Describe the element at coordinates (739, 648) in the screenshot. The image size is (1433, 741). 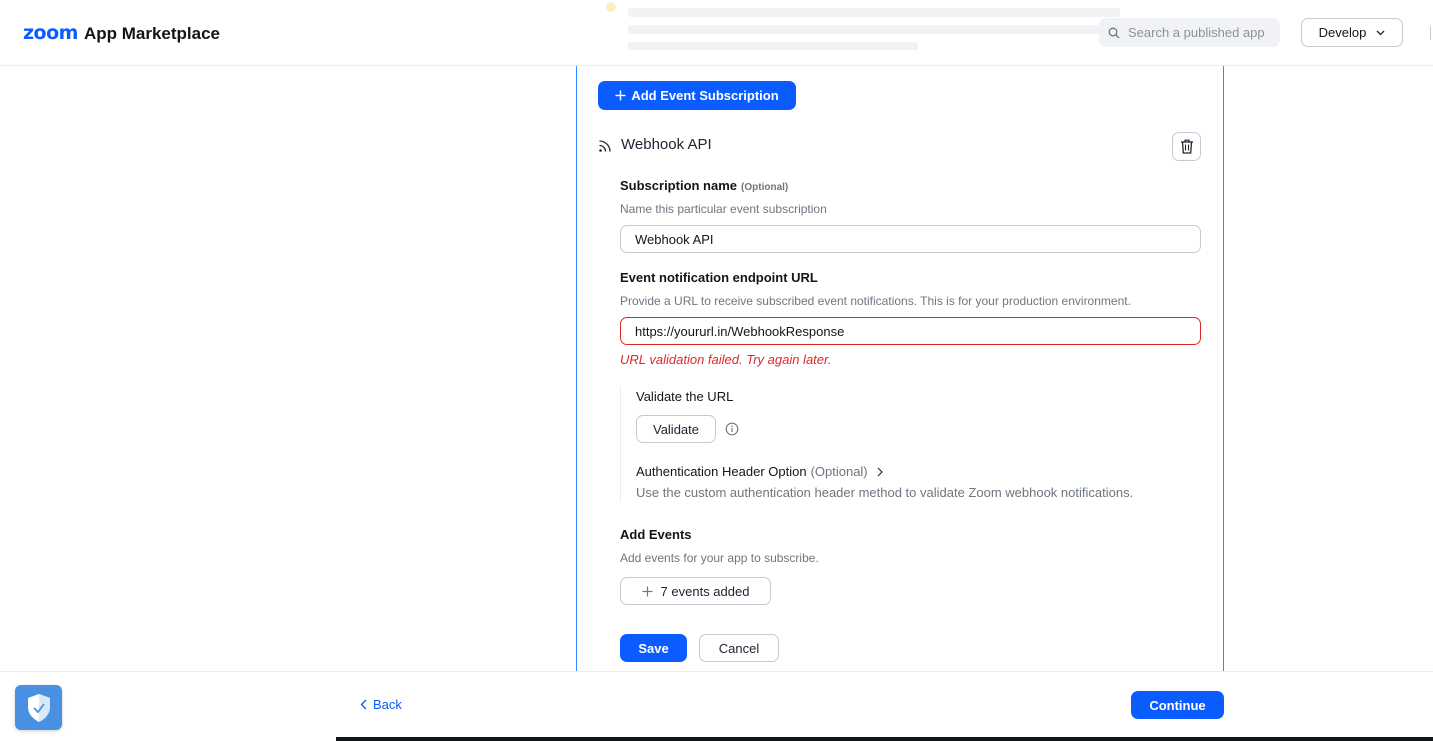
I see `cancel-button: Cancel` at that location.